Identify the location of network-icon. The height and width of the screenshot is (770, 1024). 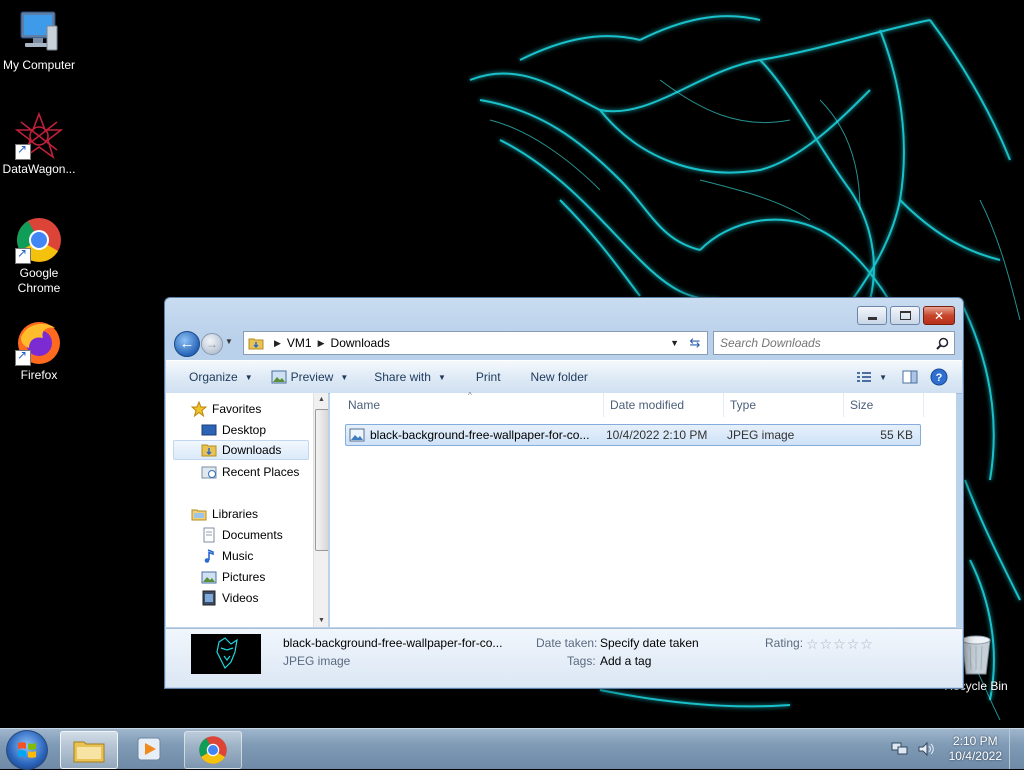
(900, 749).